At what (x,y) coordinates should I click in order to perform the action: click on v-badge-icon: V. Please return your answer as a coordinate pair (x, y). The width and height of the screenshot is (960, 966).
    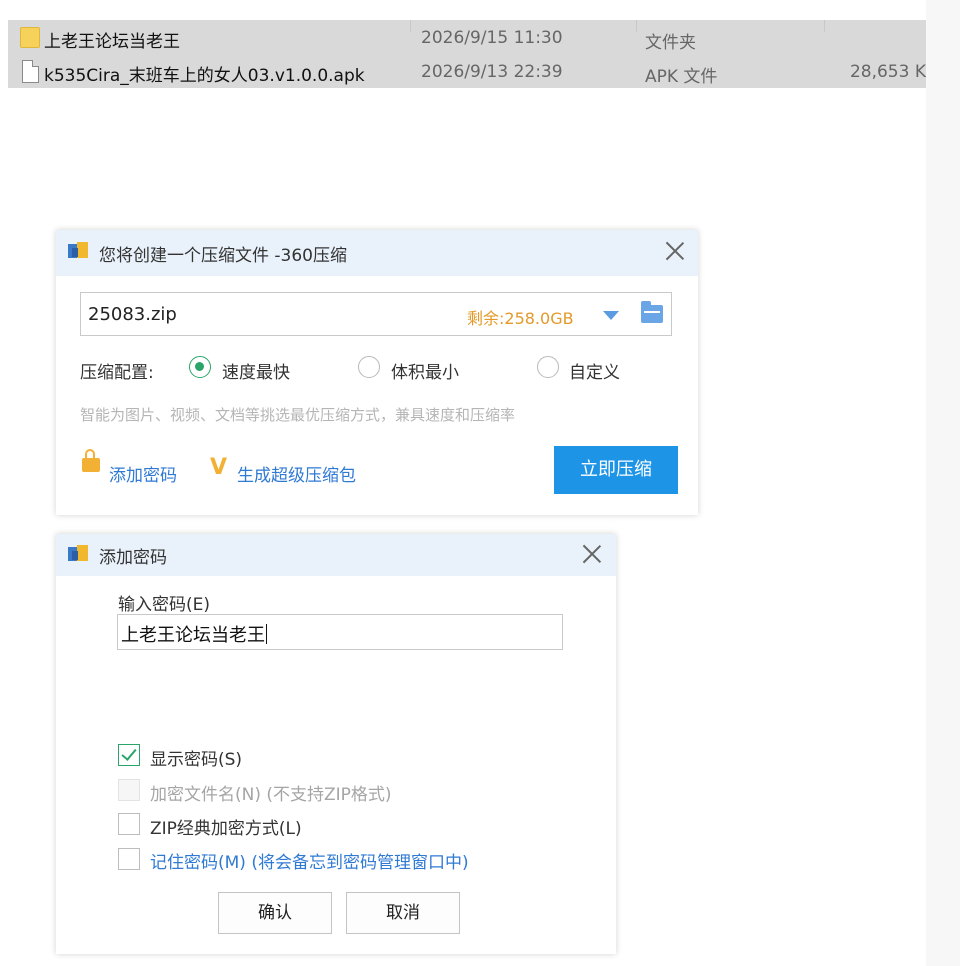
    Looking at the image, I should click on (219, 467).